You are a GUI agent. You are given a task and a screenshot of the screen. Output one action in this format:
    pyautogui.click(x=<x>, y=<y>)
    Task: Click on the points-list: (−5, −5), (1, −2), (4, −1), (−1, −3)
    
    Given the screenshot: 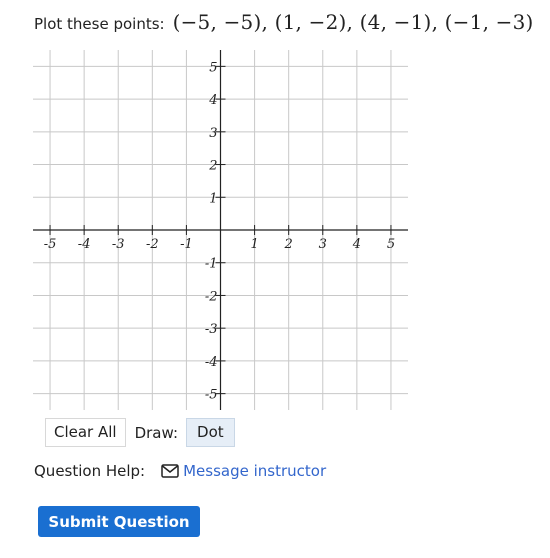 What is the action you would take?
    pyautogui.click(x=353, y=22)
    